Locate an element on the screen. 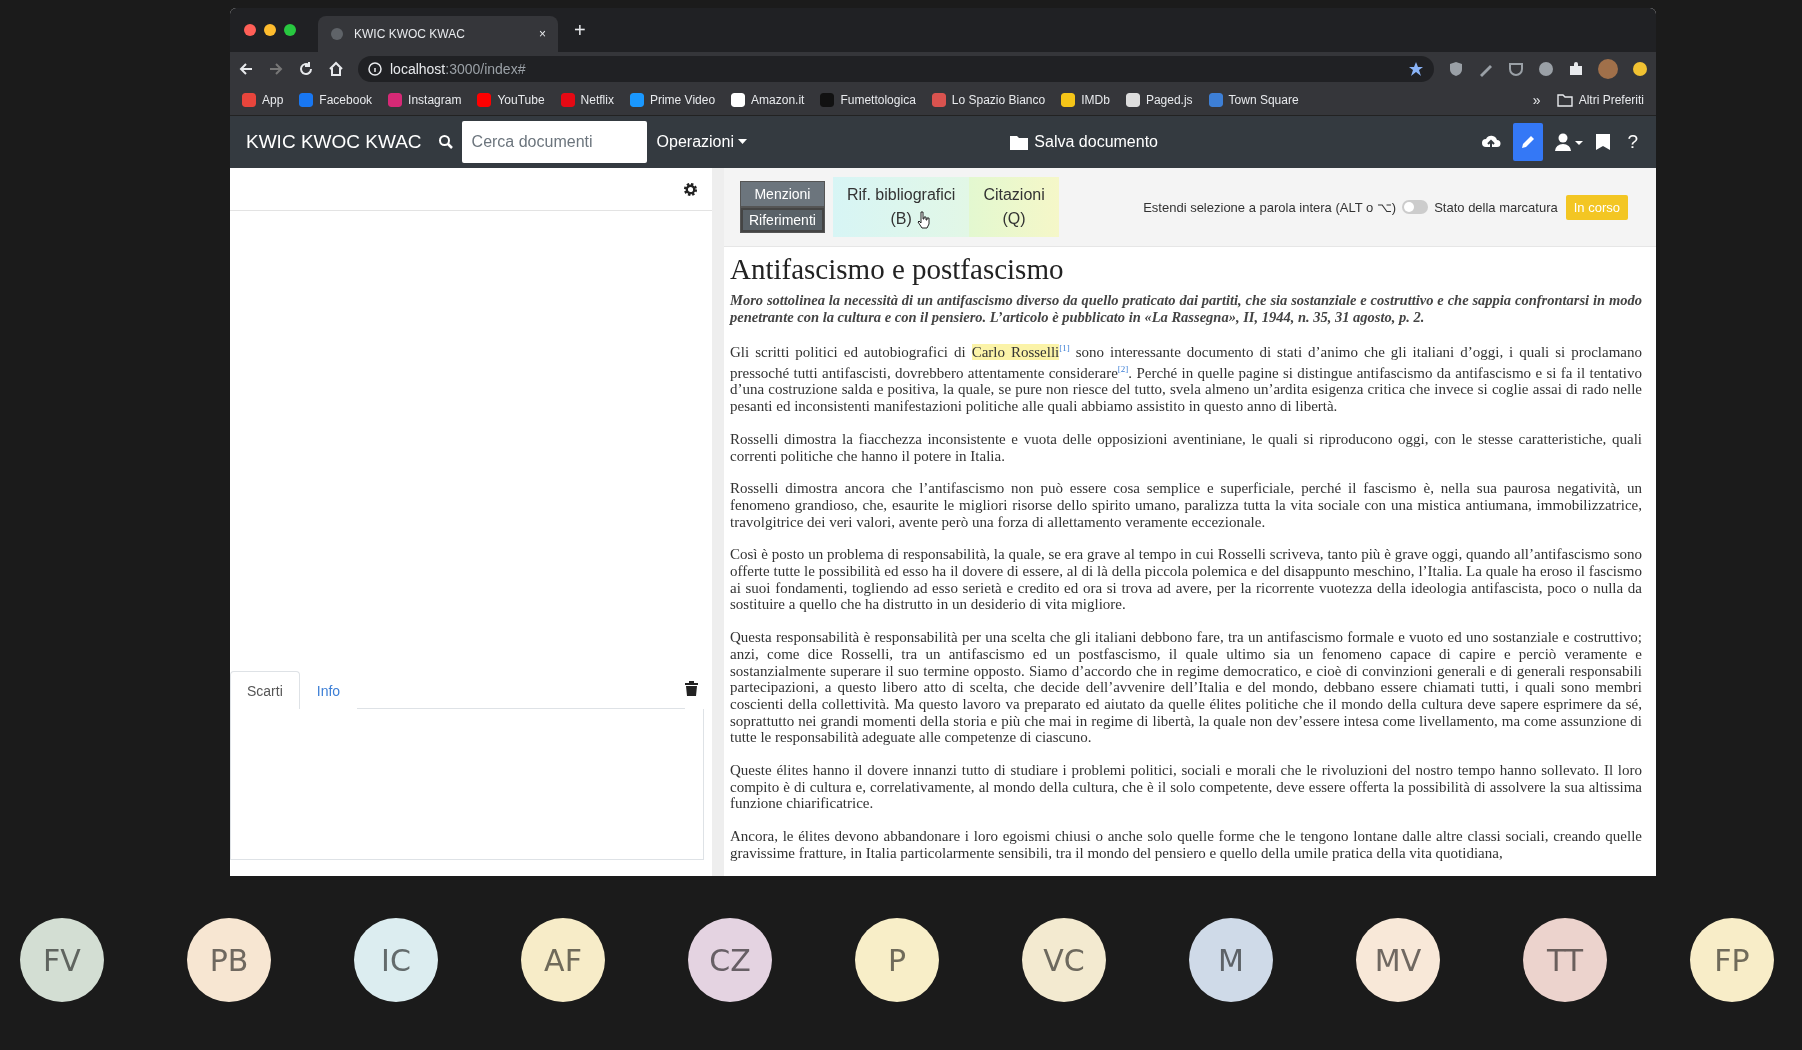 The height and width of the screenshot is (1050, 1802). info-icon is located at coordinates (375, 68).